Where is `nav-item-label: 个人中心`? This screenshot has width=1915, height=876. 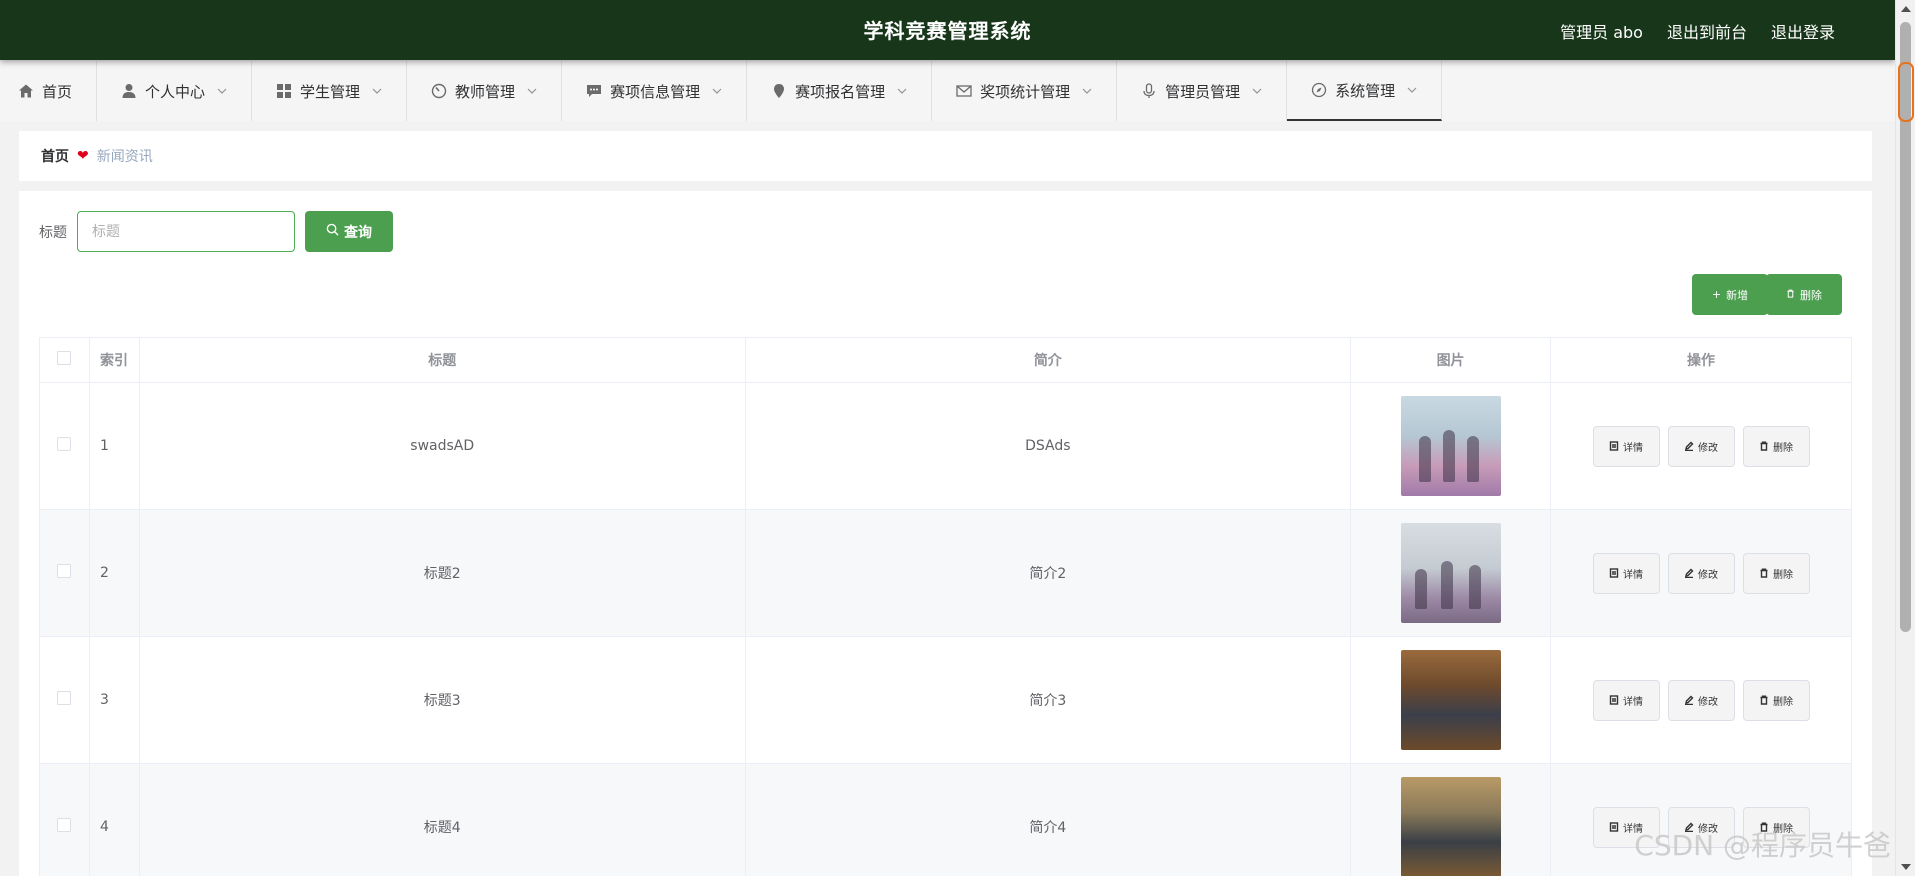
nav-item-label: 个人中心 is located at coordinates (175, 91).